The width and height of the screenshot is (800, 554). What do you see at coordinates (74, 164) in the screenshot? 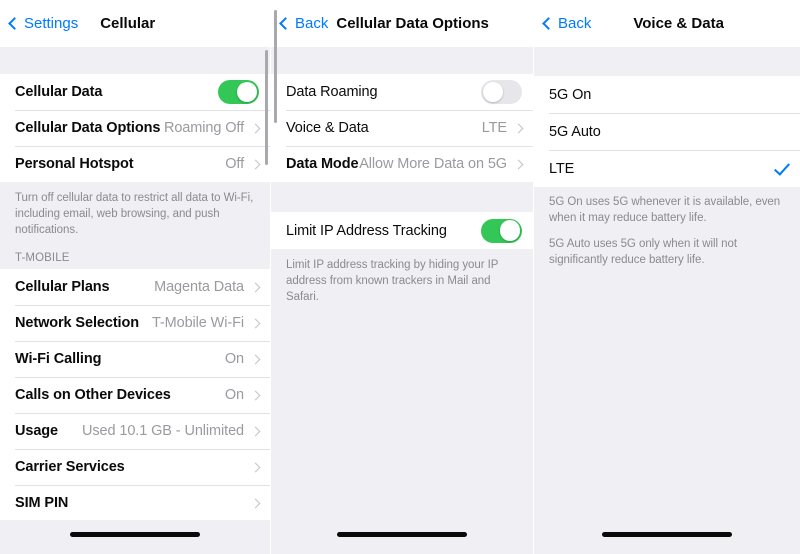
I see `row-label: Personal Hotspot` at bounding box center [74, 164].